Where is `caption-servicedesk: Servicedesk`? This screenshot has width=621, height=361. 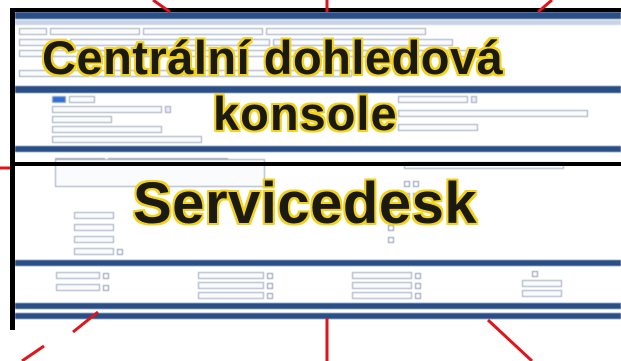 caption-servicedesk: Servicedesk is located at coordinates (305, 203).